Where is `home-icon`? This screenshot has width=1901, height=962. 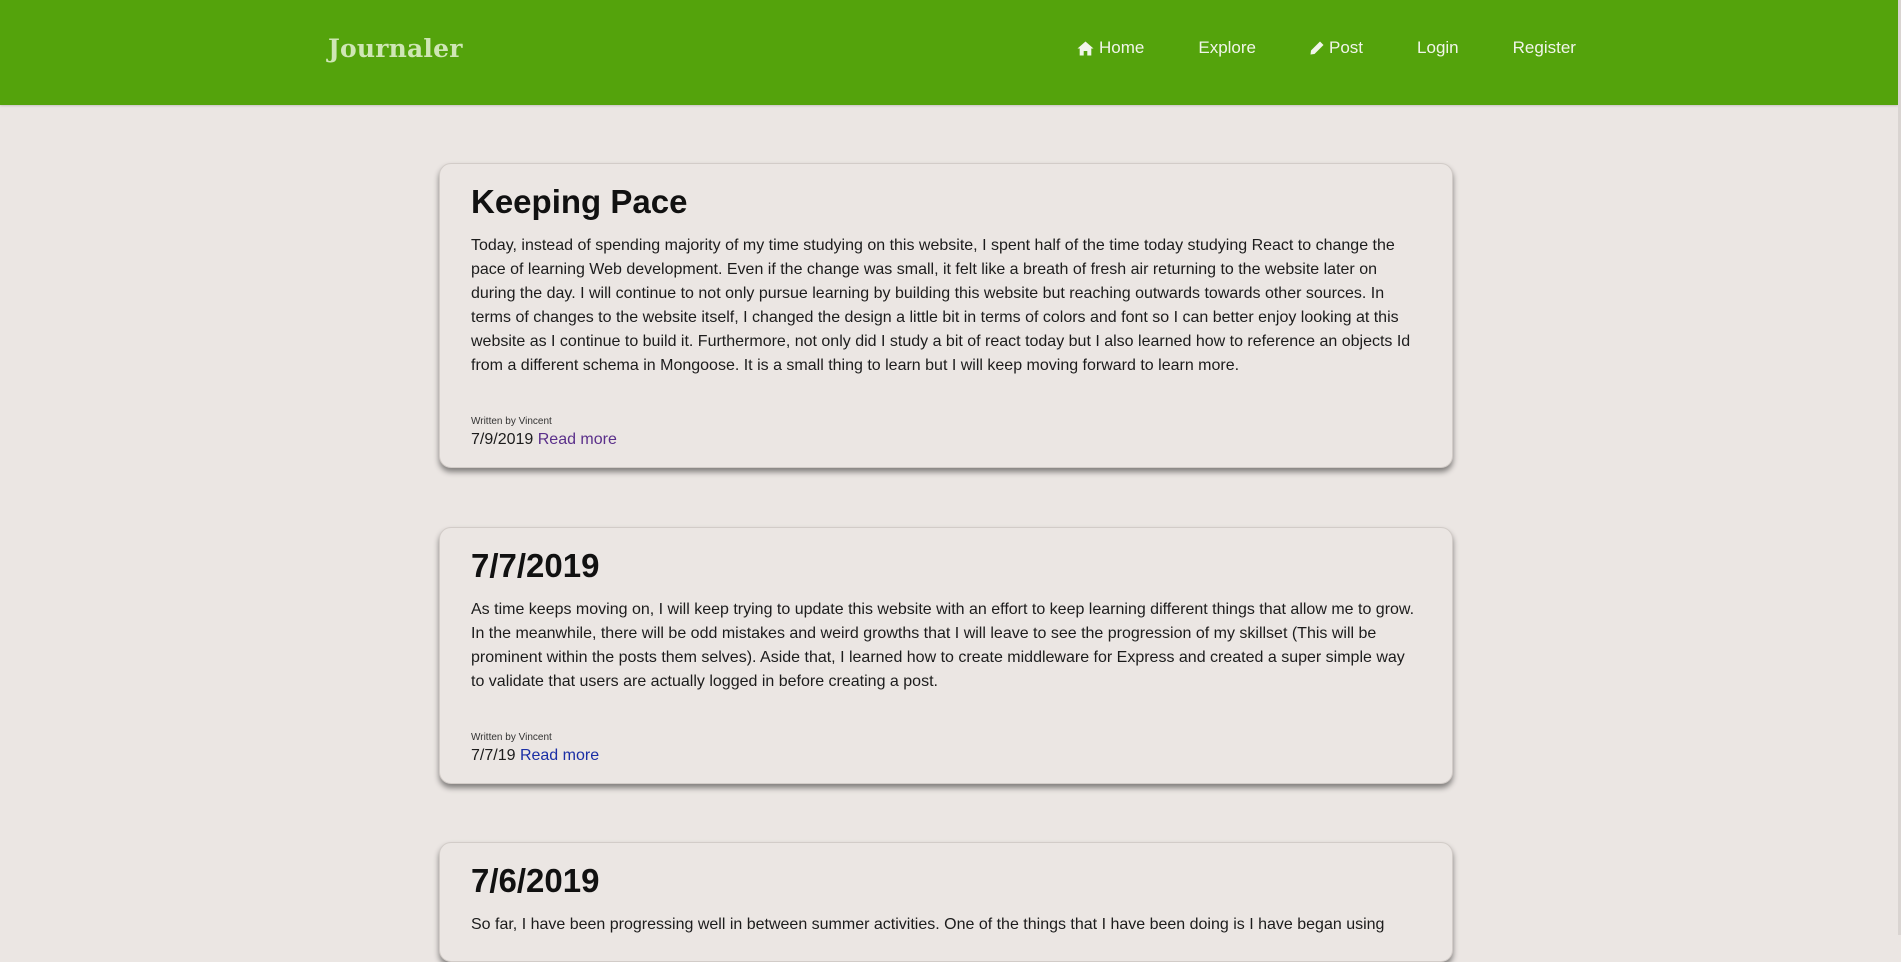
home-icon is located at coordinates (1085, 48).